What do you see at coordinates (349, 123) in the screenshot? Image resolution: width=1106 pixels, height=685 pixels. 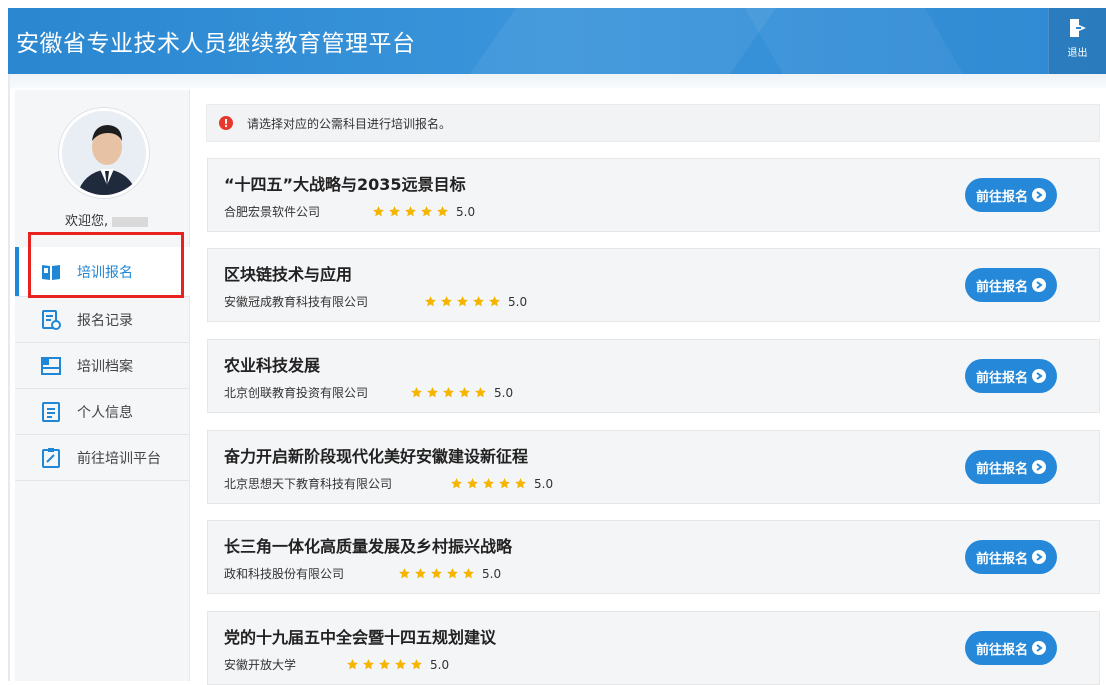 I see `alert-text: 请选择对应的公需科目进行培训报名。` at bounding box center [349, 123].